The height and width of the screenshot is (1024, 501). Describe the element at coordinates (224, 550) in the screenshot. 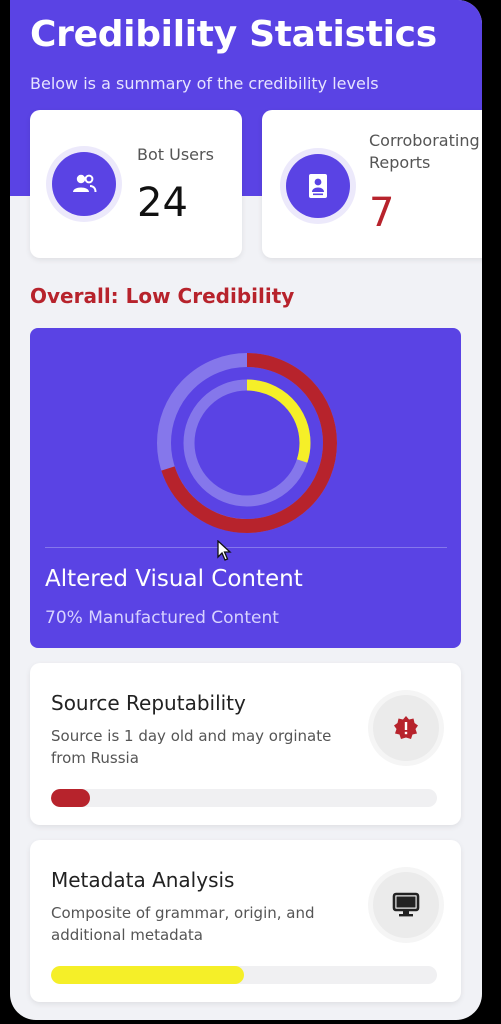

I see `mouse-cursor-icon` at that location.